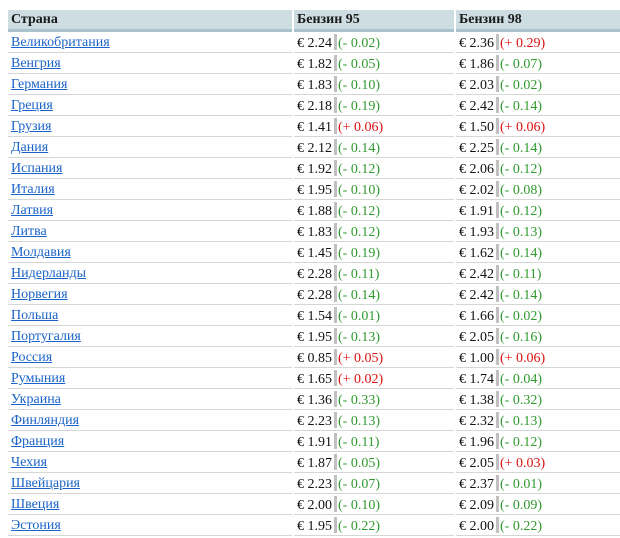 The image size is (620, 538). What do you see at coordinates (359, 274) in the screenshot?
I see `petrol-95-change: (- 0.11)` at bounding box center [359, 274].